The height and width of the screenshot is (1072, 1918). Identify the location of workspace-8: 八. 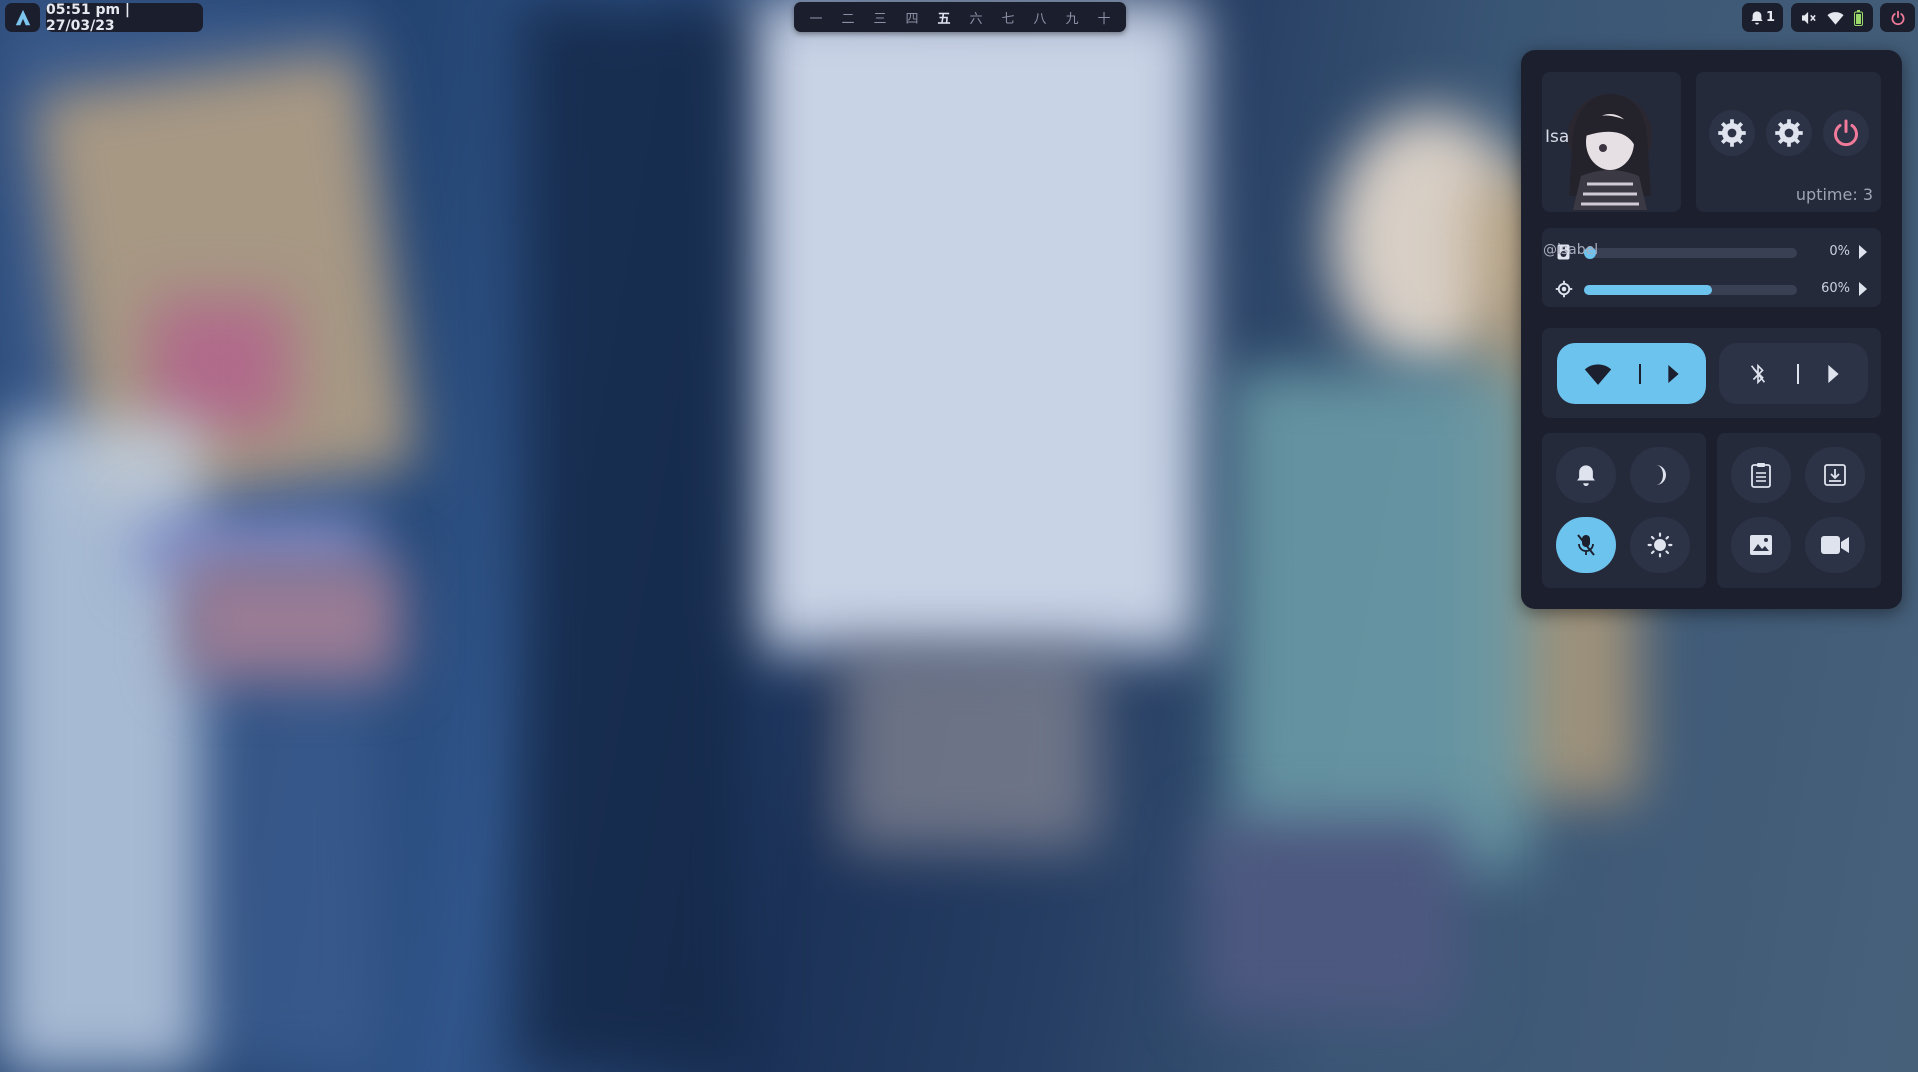
(1040, 17).